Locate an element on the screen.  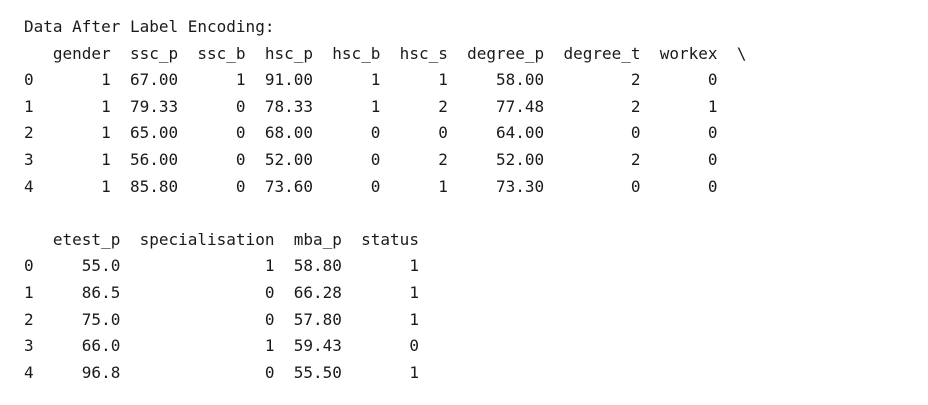
table2-row: 4 96.8 0 55.50 1 is located at coordinates (221, 372).